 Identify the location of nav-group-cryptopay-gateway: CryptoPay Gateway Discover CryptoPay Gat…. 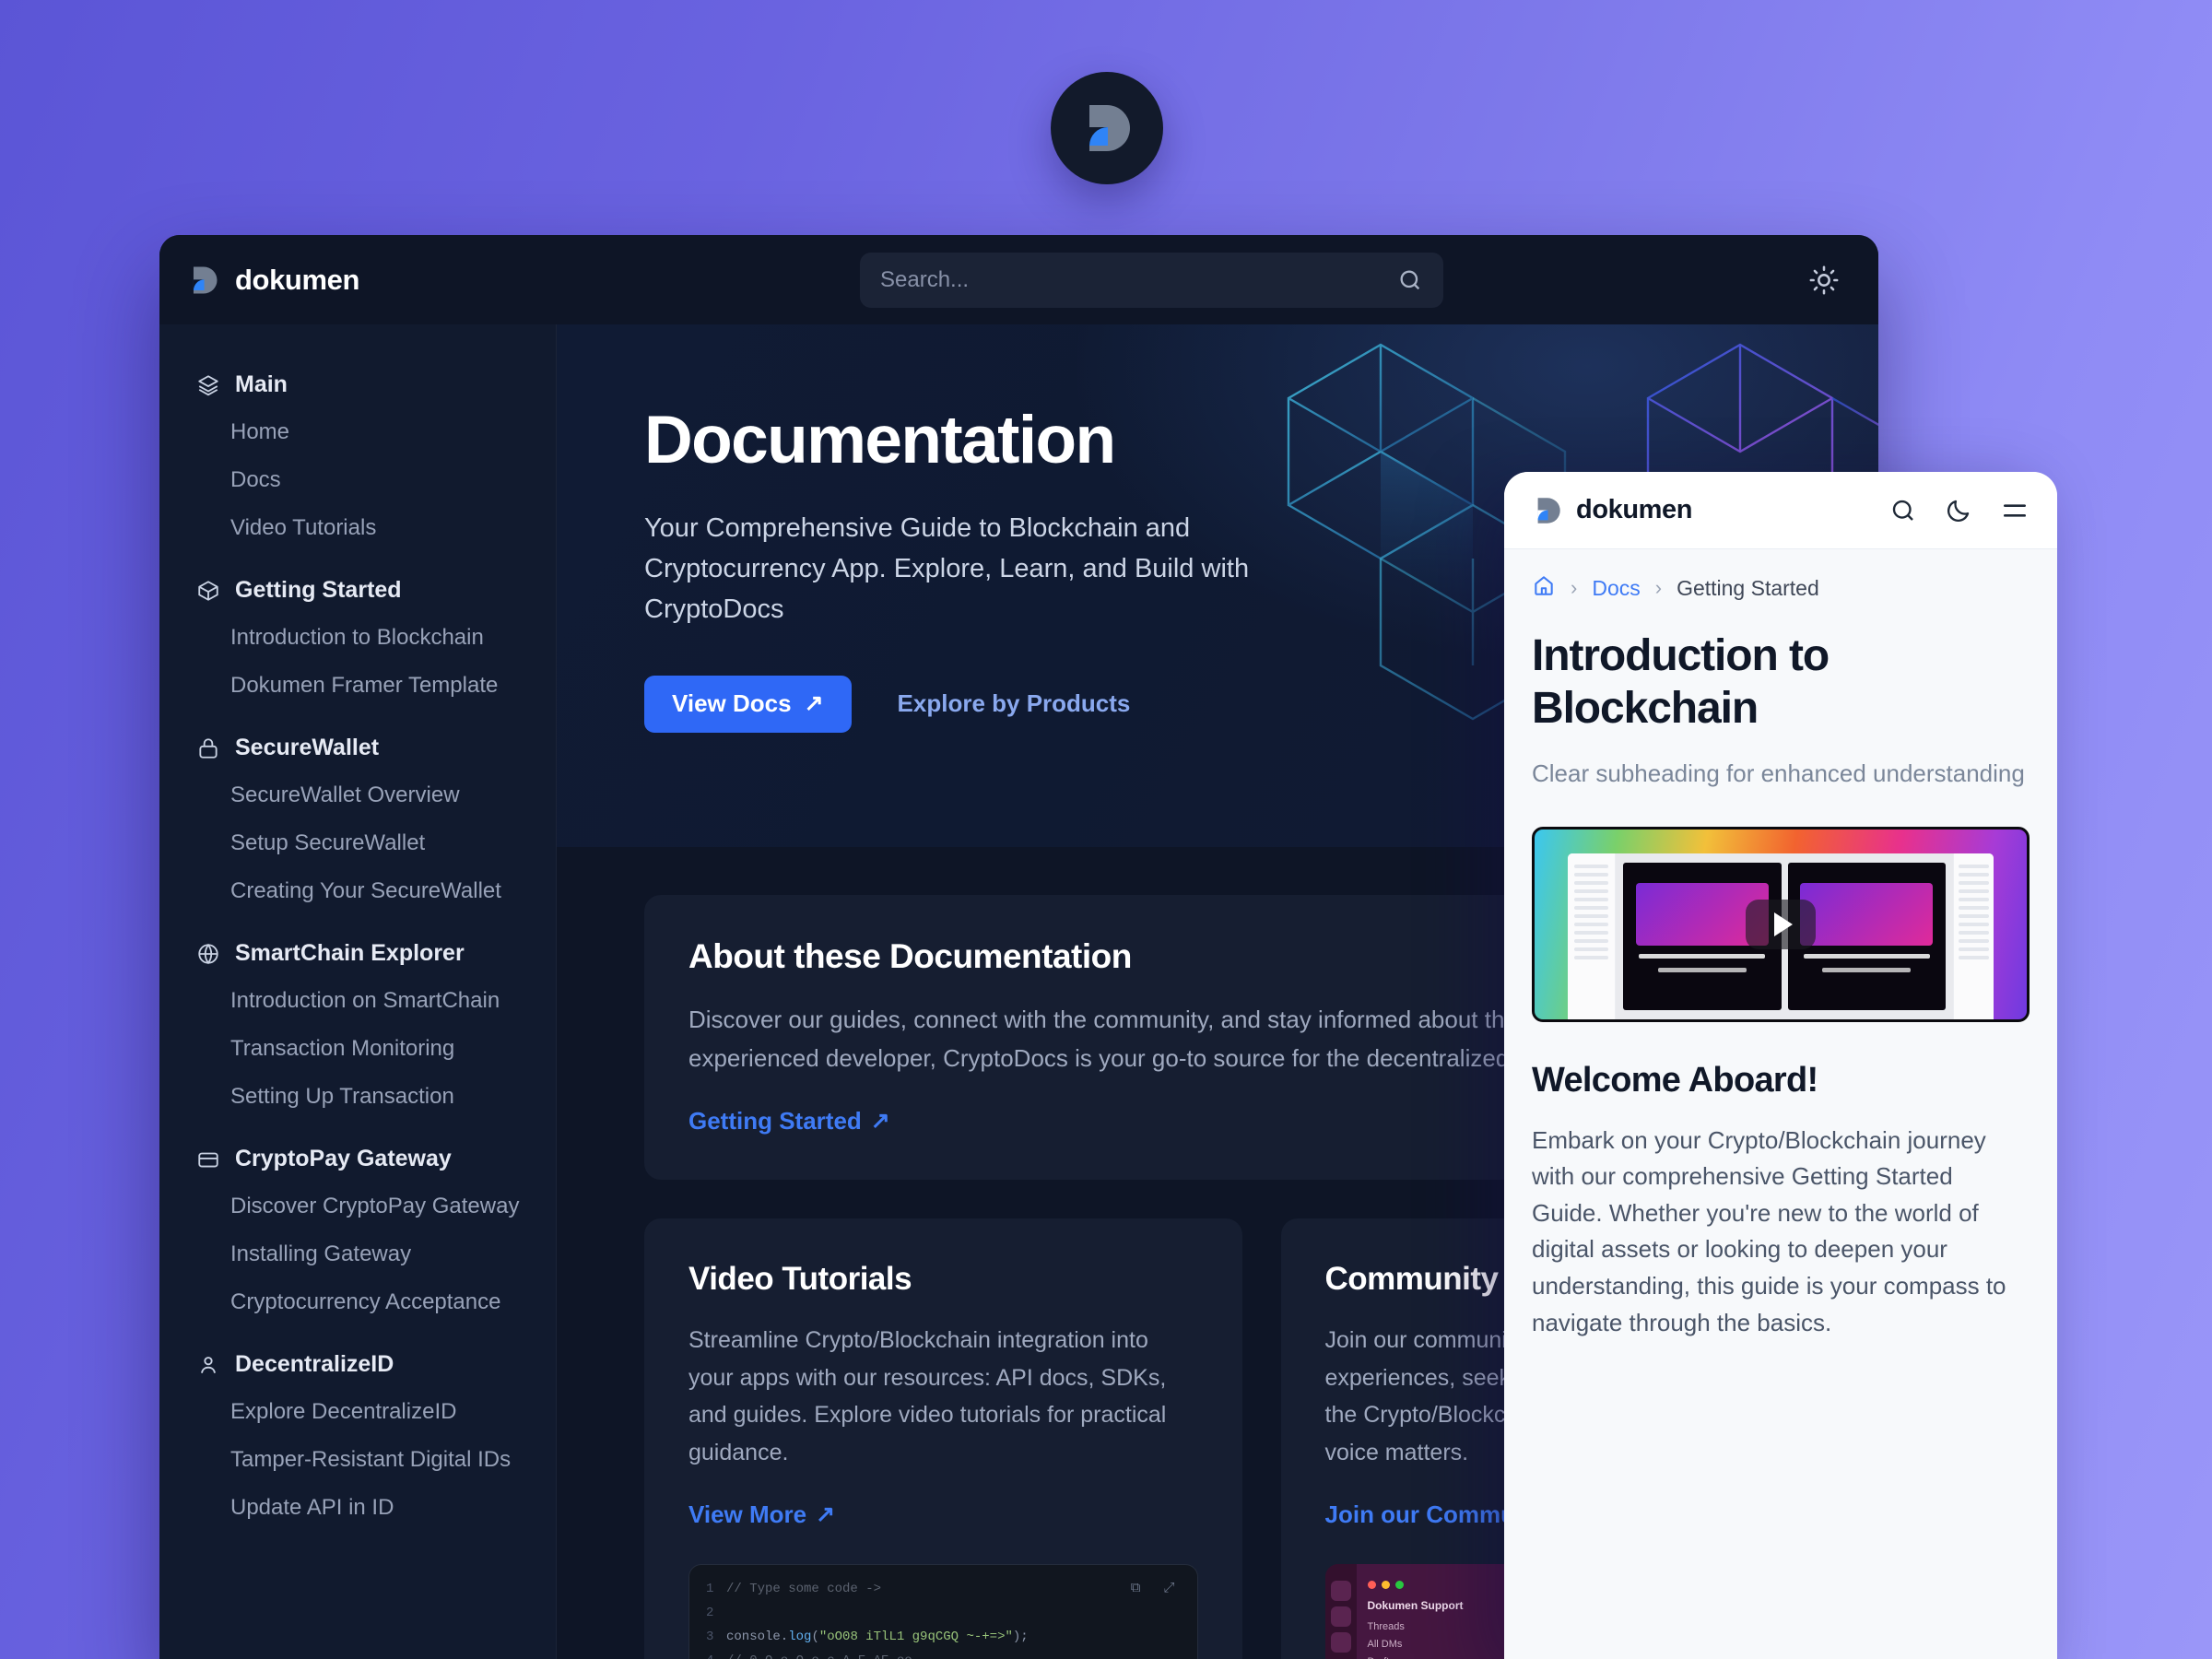
(357, 1230).